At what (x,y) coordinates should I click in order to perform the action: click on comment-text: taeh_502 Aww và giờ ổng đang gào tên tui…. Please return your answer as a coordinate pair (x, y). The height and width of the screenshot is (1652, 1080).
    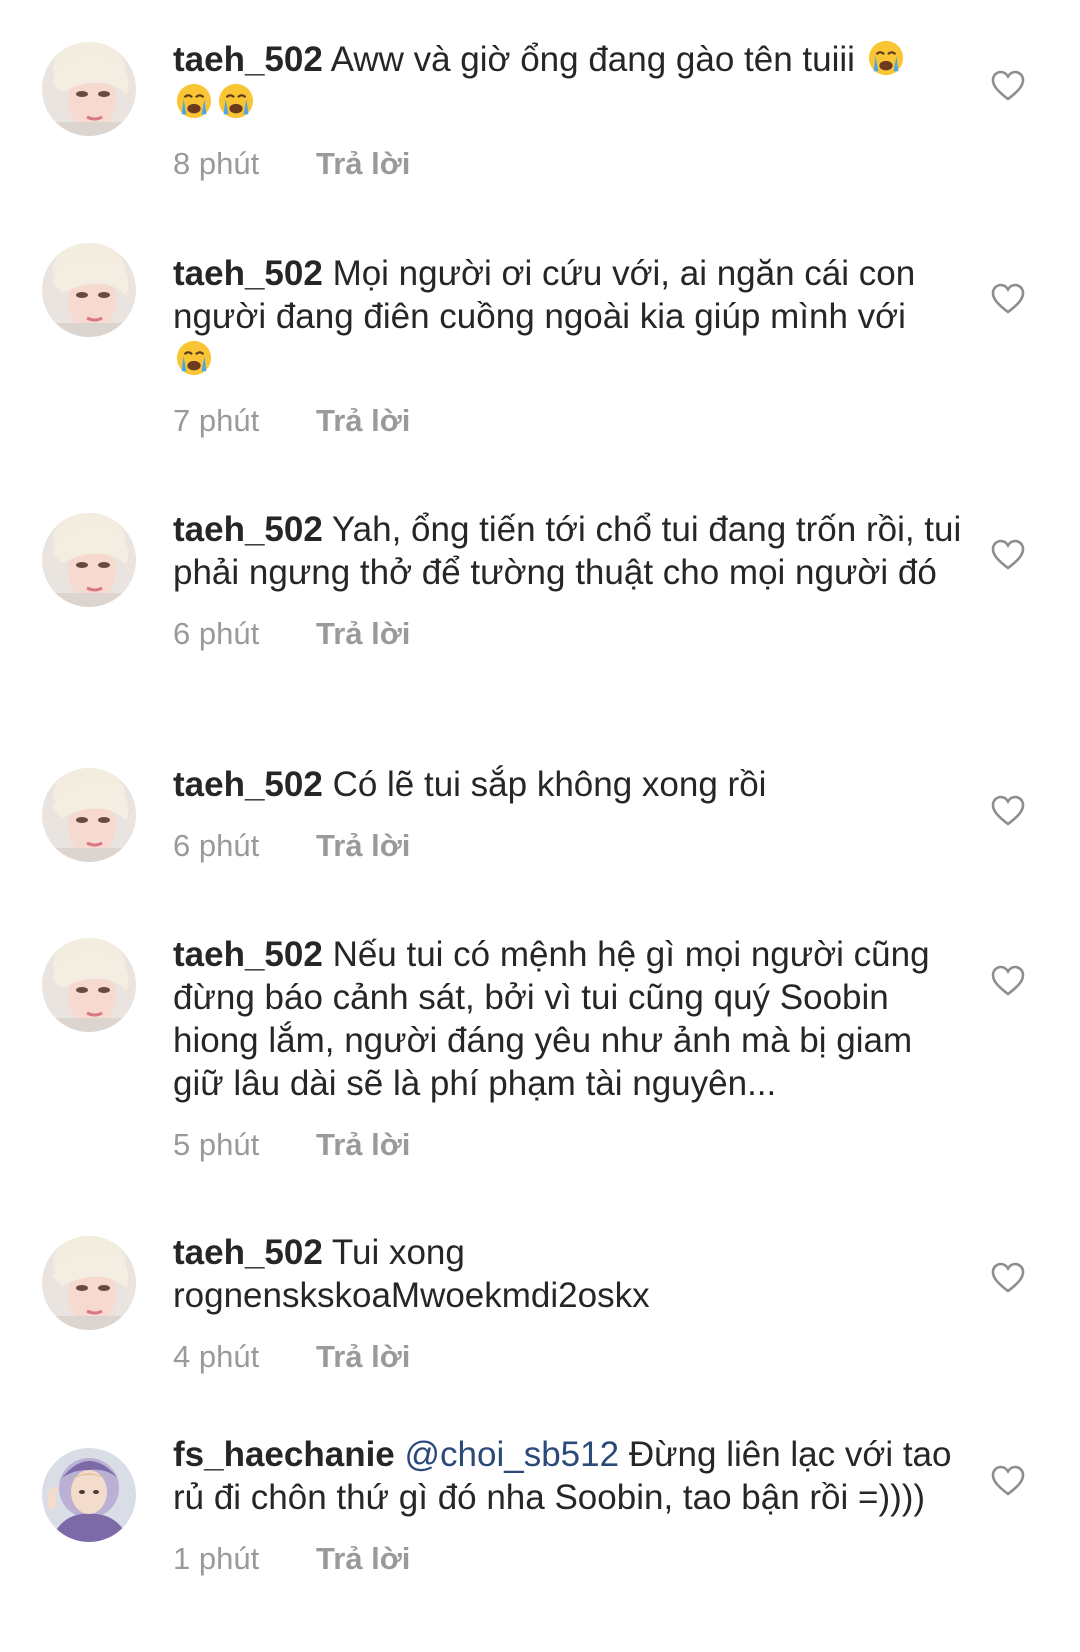
    Looking at the image, I should click on (568, 81).